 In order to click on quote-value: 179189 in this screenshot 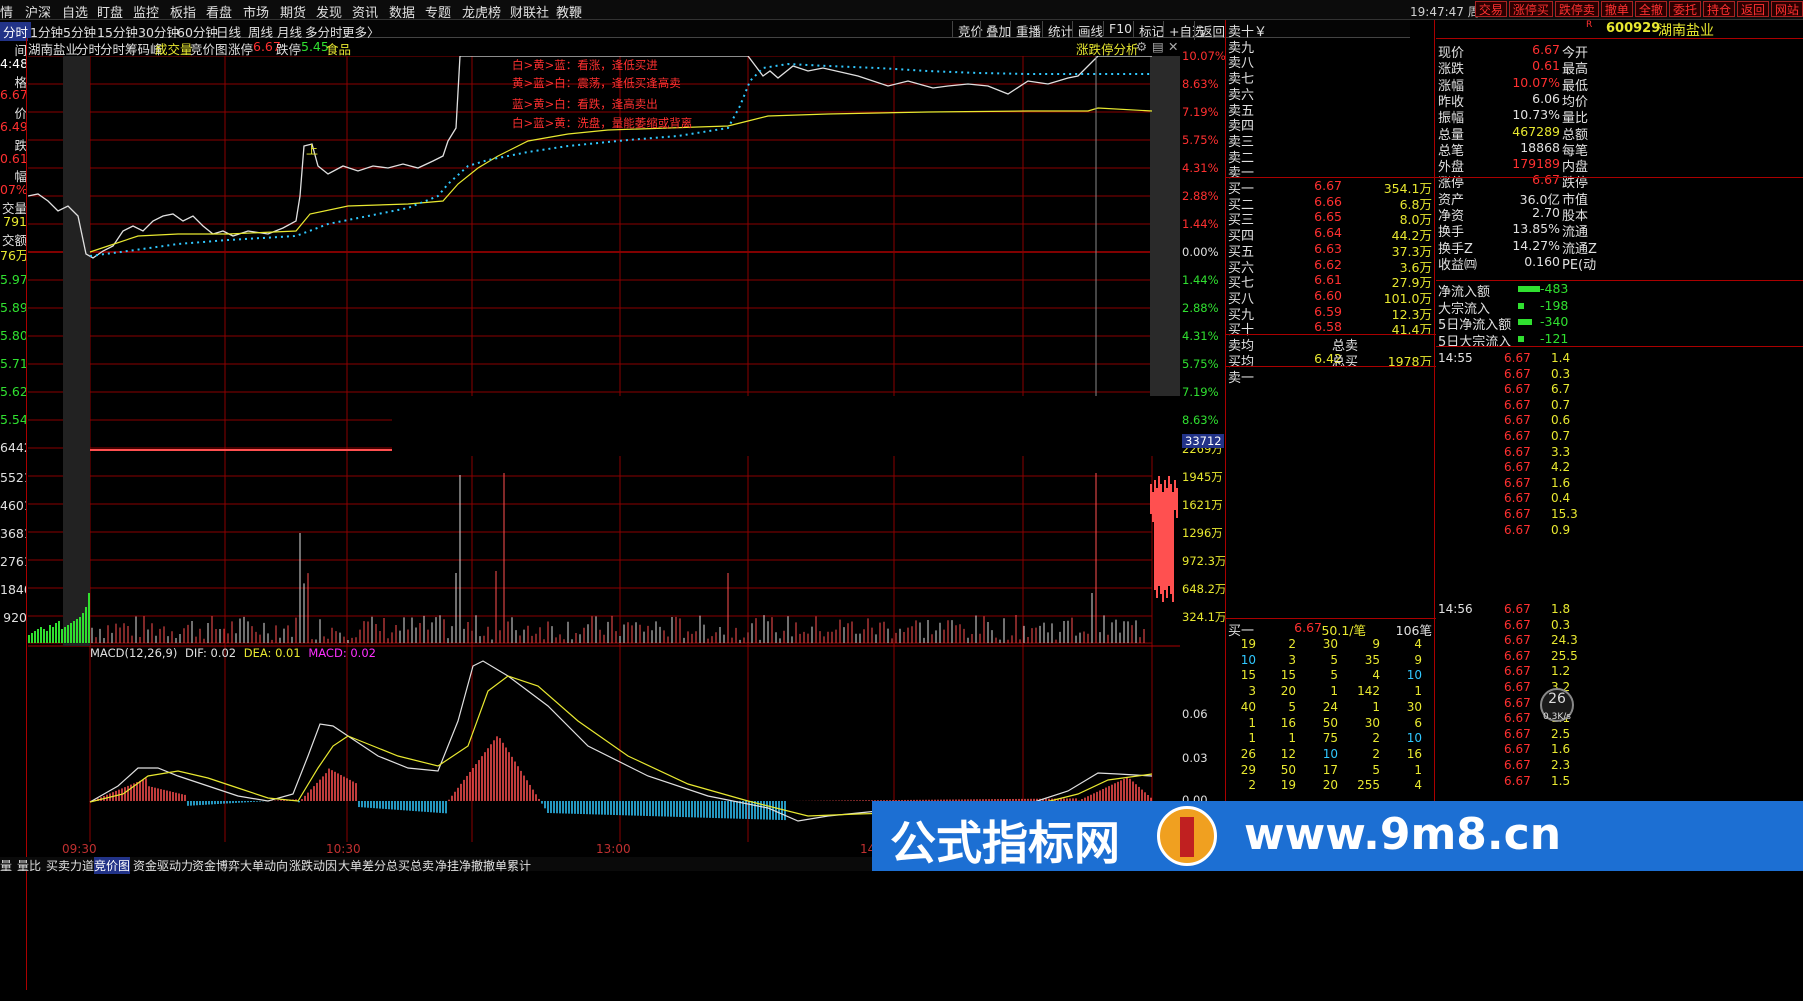, I will do `click(1536, 164)`.